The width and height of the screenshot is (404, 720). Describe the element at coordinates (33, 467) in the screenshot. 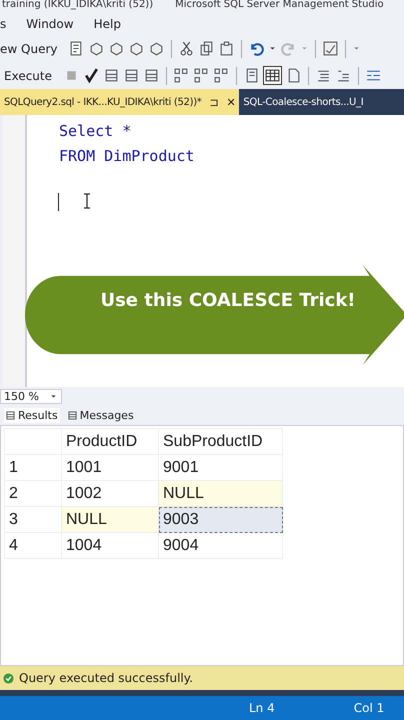

I see `row-number: 1` at that location.